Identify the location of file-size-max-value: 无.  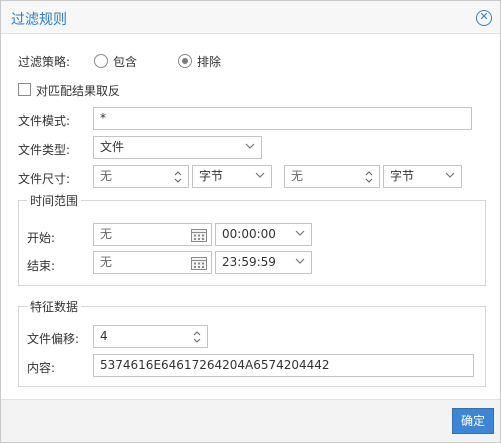
(297, 176).